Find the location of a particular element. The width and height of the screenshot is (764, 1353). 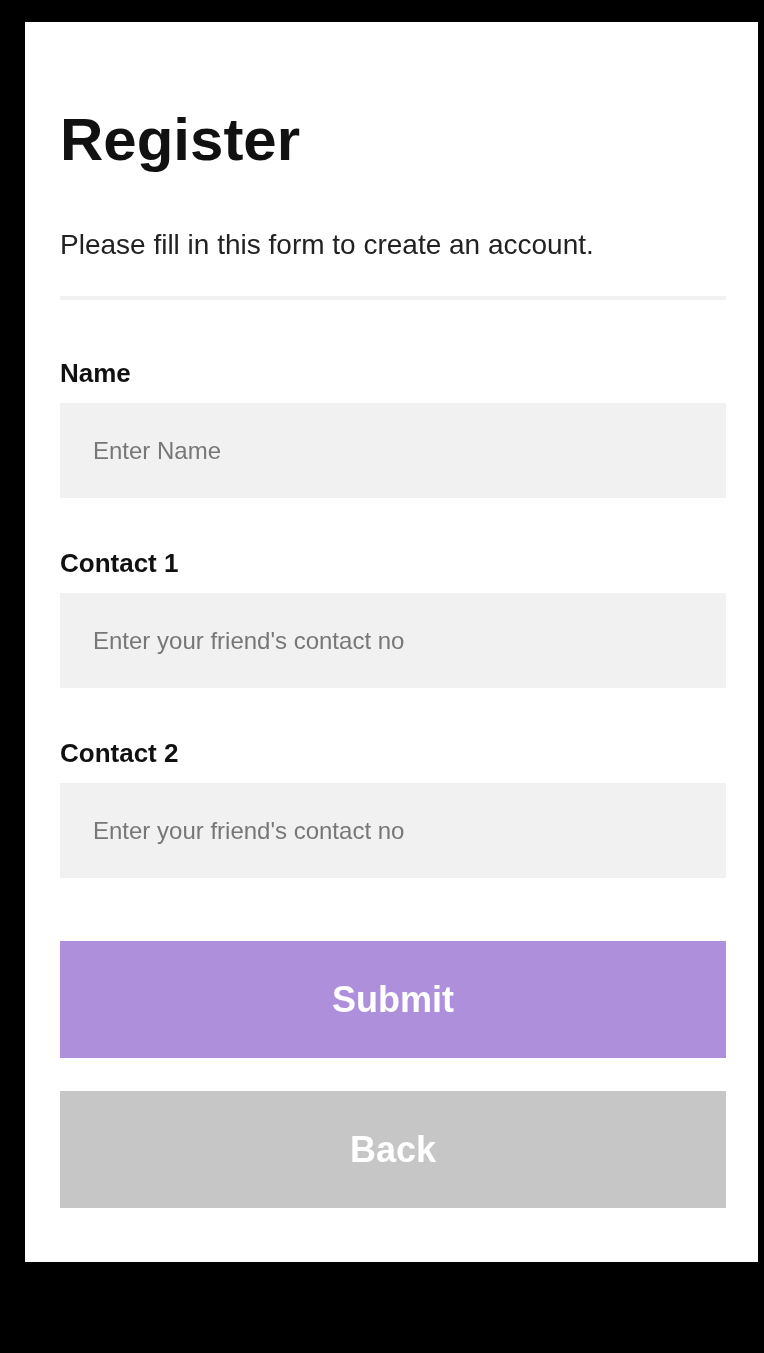

page-title: Register is located at coordinates (181, 140).